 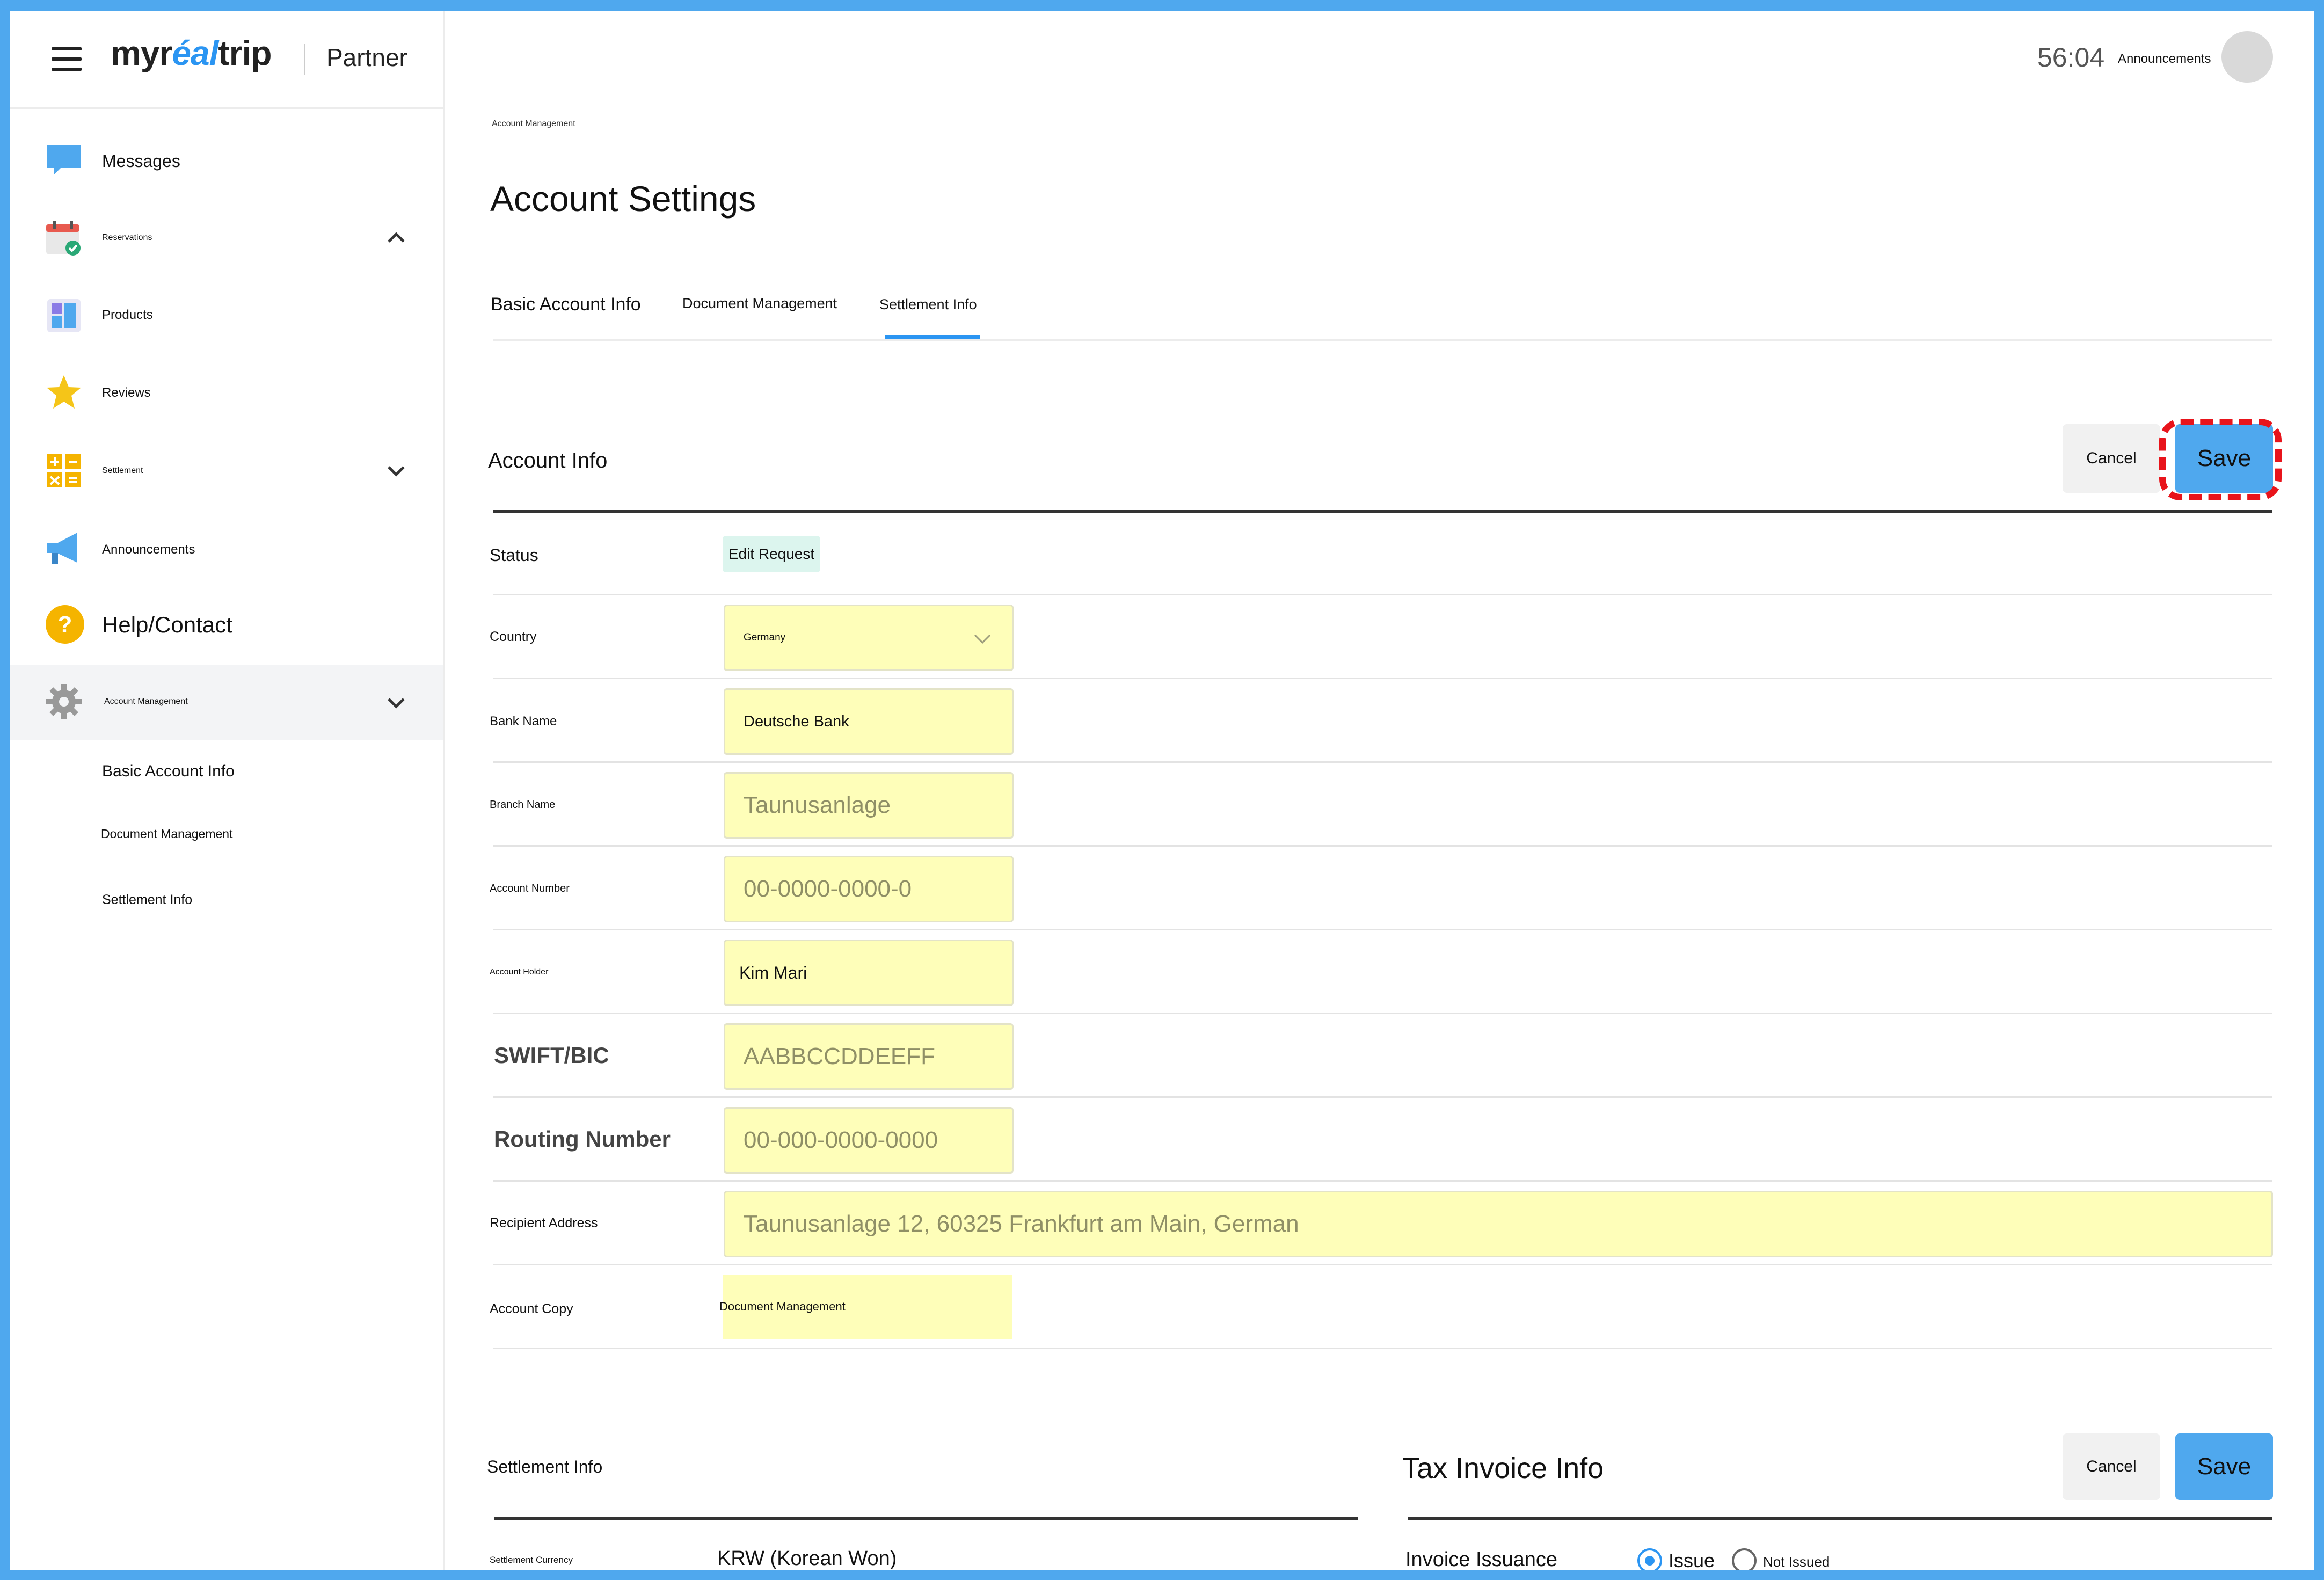 What do you see at coordinates (127, 237) in the screenshot?
I see `sidebar-item-label: Reservations` at bounding box center [127, 237].